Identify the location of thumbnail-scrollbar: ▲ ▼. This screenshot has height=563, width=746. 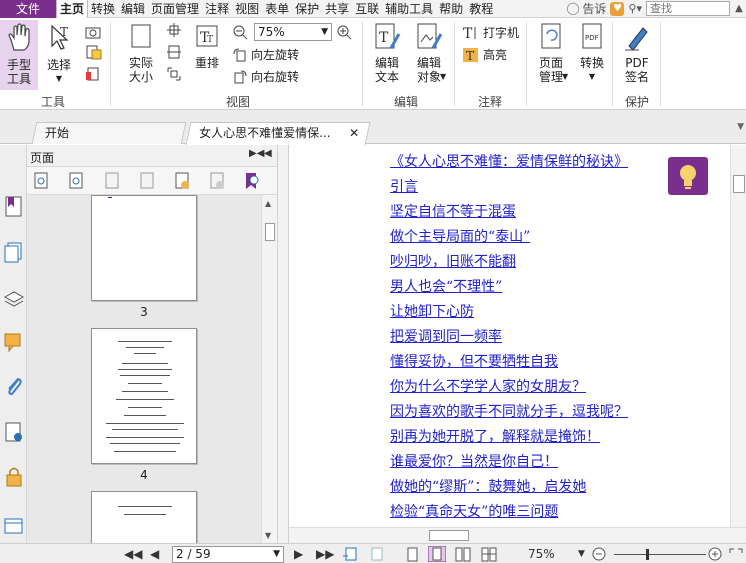
(269, 369).